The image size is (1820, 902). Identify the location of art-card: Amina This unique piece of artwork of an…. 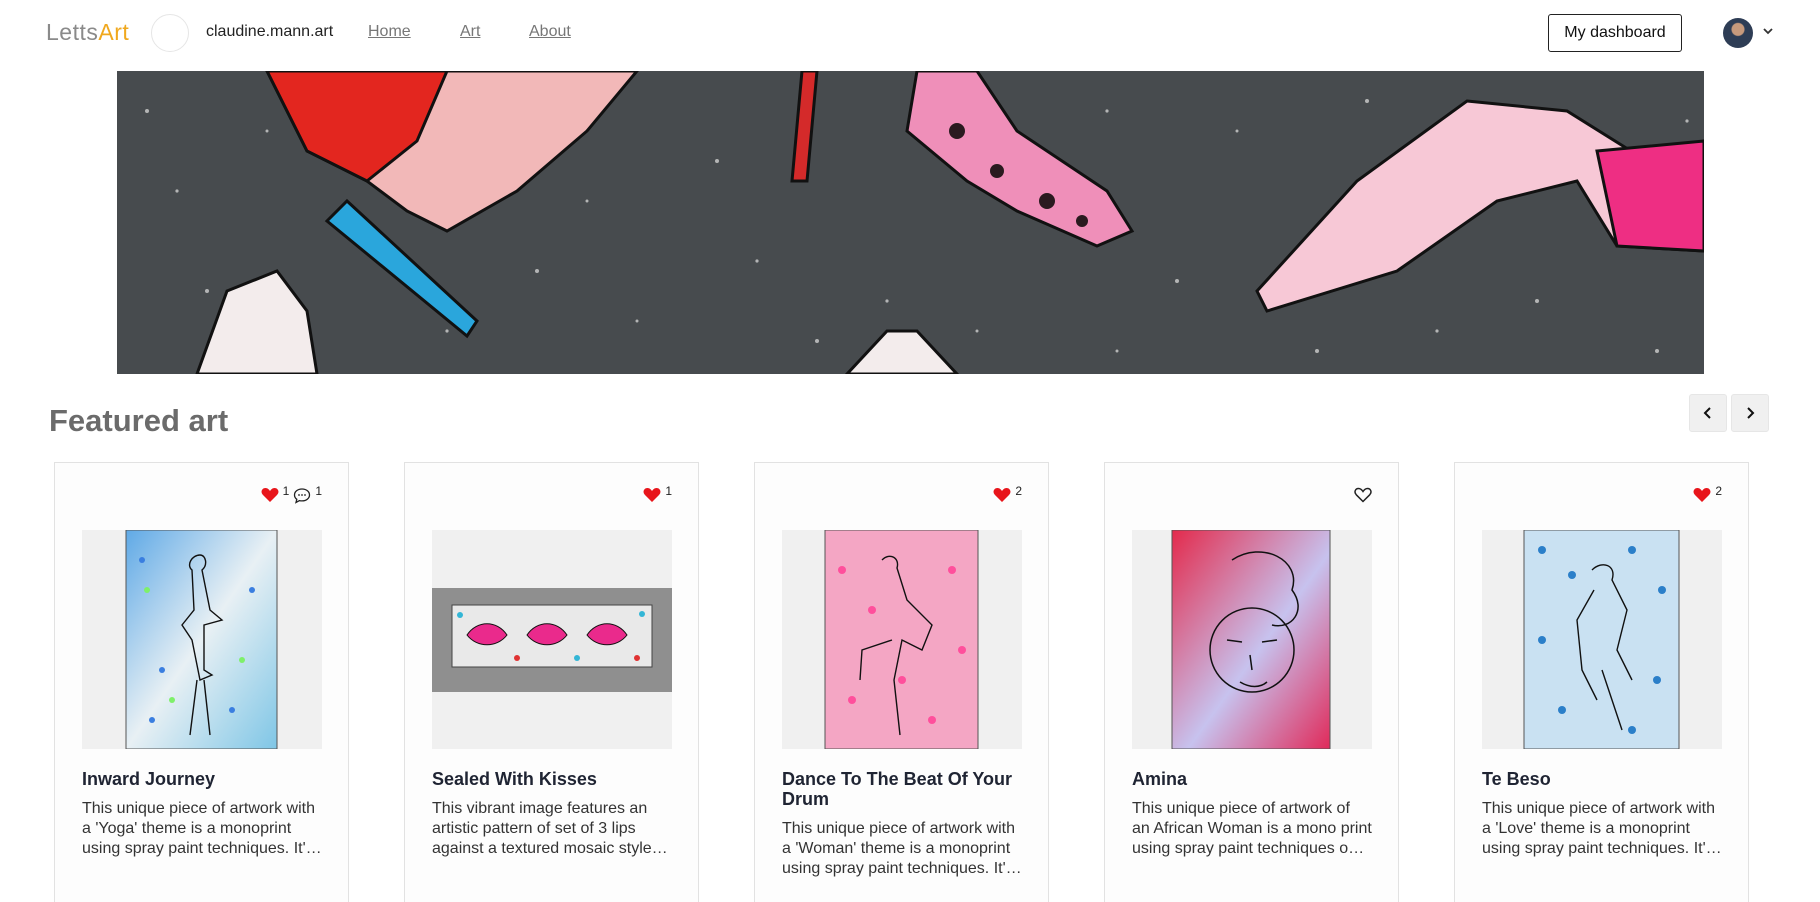
(1251, 682).